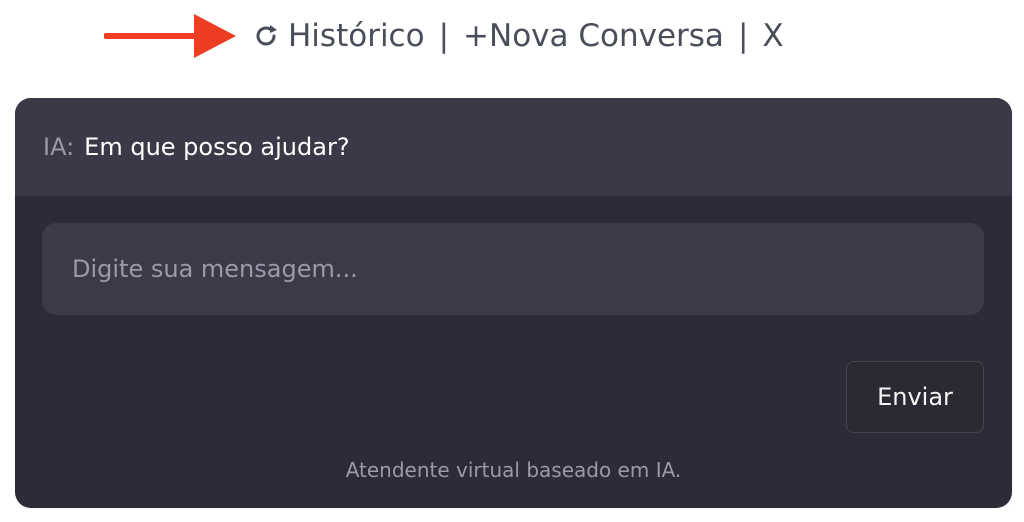  I want to click on new-chat-button: +Nova Conversa, so click(593, 36).